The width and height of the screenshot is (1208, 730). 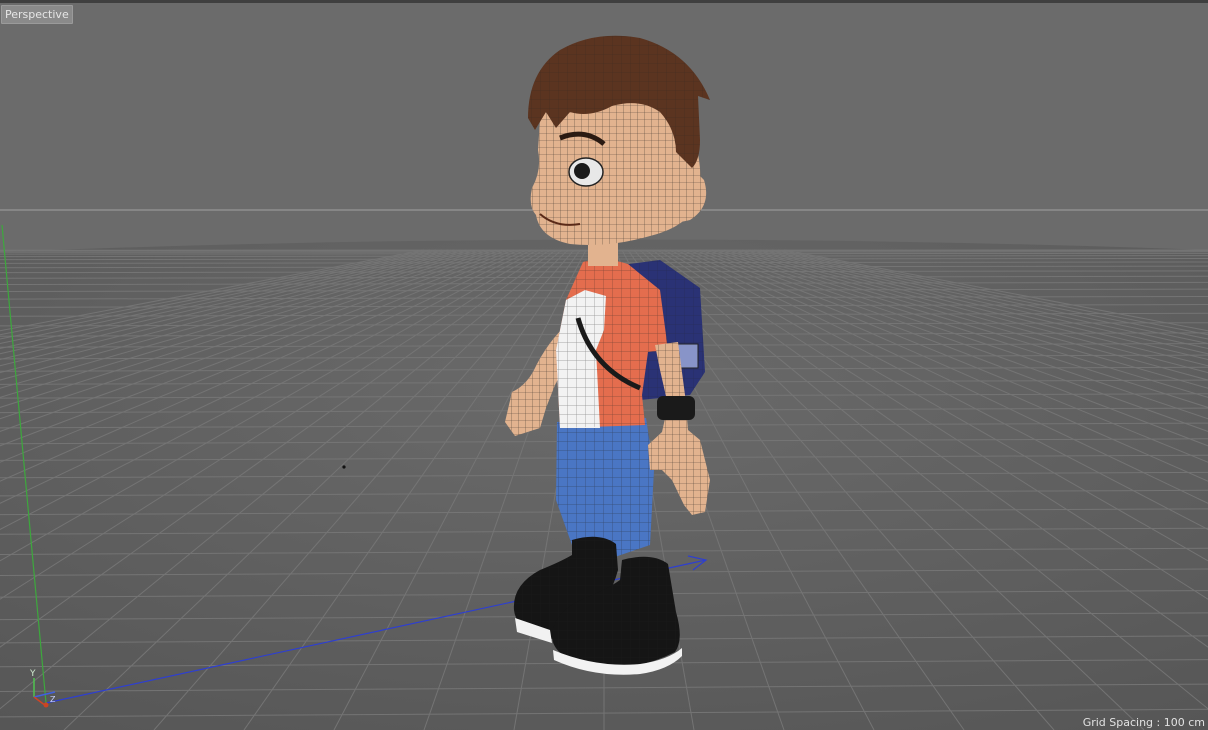 I want to click on axis-z-label: Z, so click(x=53, y=699).